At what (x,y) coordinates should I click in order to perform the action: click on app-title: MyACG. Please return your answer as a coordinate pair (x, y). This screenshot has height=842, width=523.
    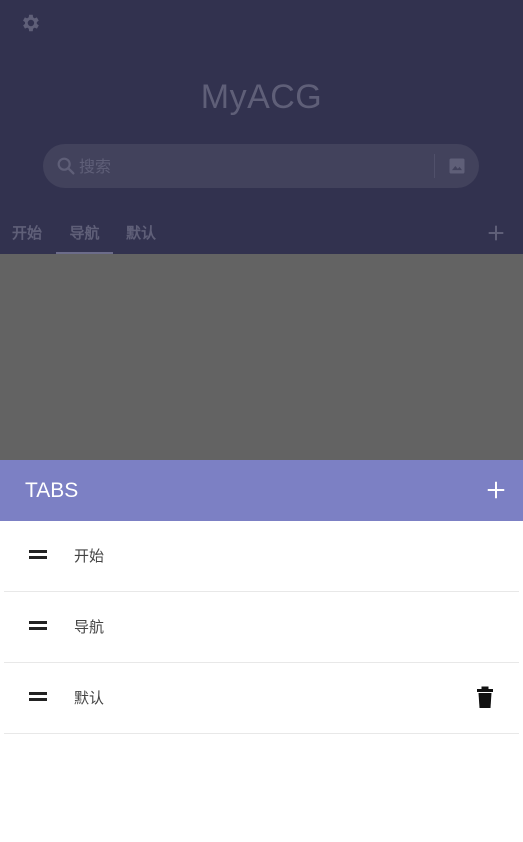
    Looking at the image, I should click on (261, 97).